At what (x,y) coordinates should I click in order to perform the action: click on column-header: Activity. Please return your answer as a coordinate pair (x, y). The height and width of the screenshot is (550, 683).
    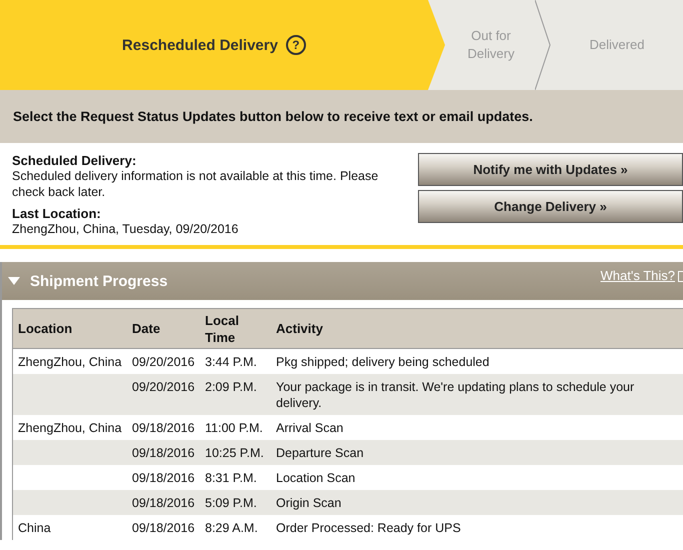
    Looking at the image, I should click on (477, 328).